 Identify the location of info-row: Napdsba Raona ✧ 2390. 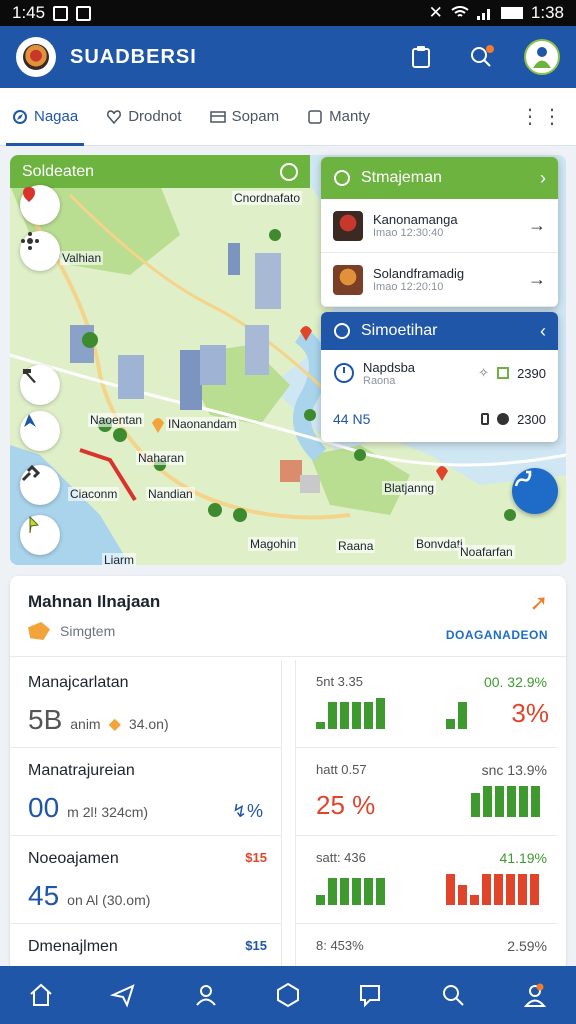
(439, 373).